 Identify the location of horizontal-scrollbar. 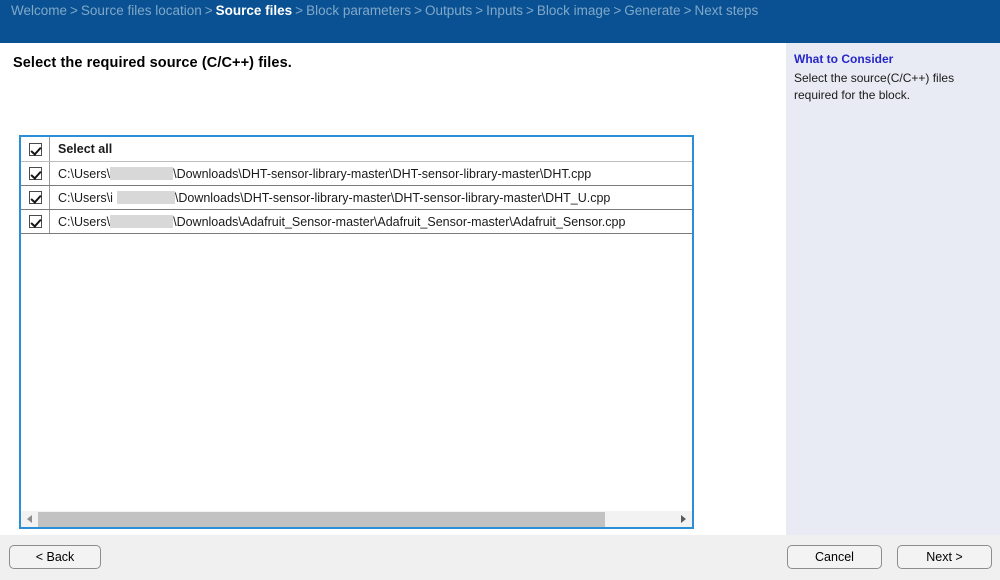
(356, 518).